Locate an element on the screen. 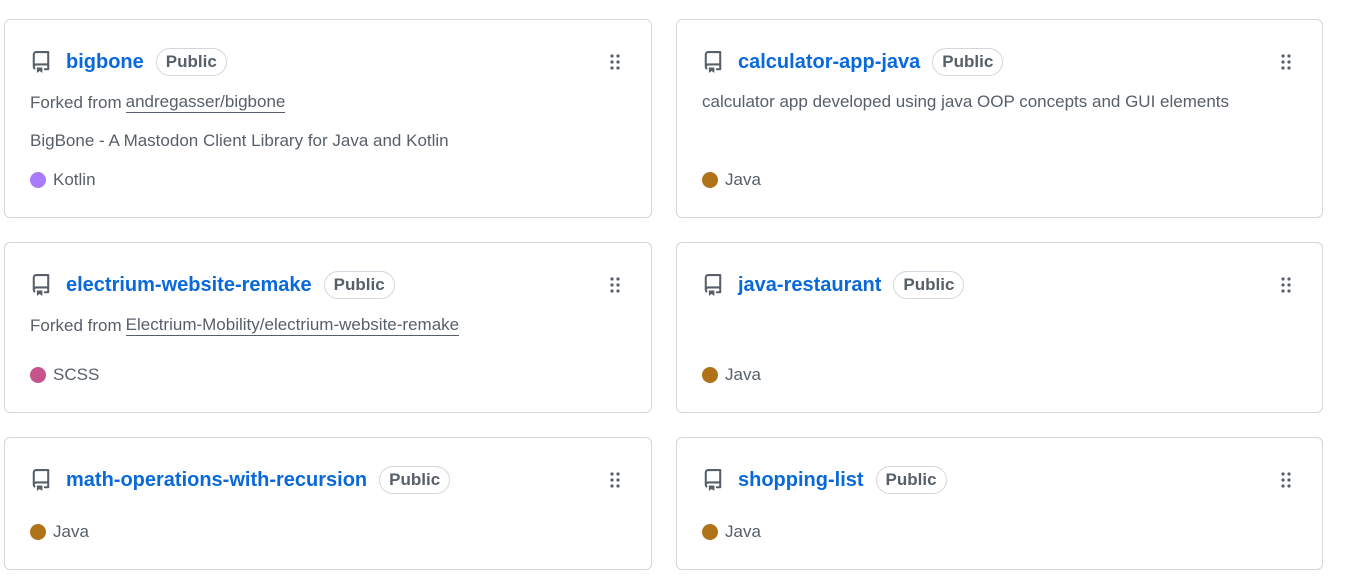 The image size is (1348, 588). fork-info: Forked from andregasser/bigbone is located at coordinates (158, 102).